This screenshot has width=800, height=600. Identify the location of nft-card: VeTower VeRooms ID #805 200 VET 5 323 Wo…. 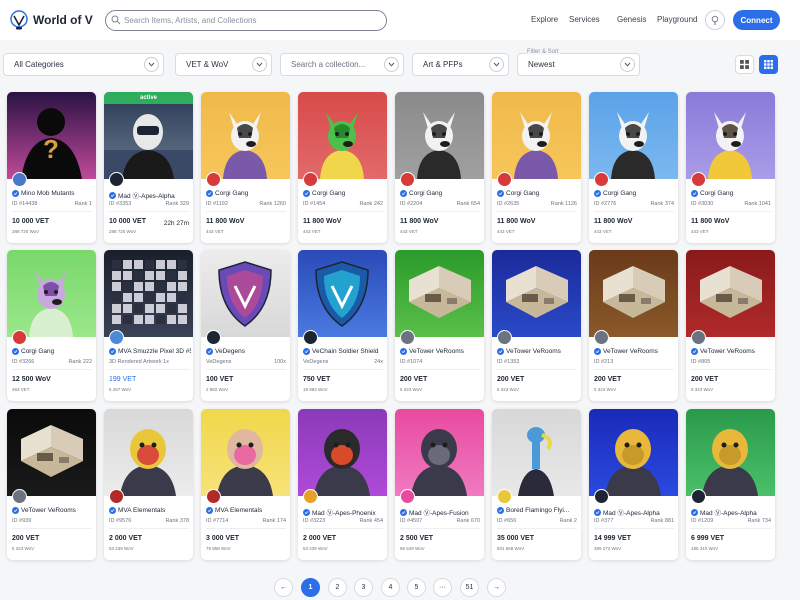
(730, 325).